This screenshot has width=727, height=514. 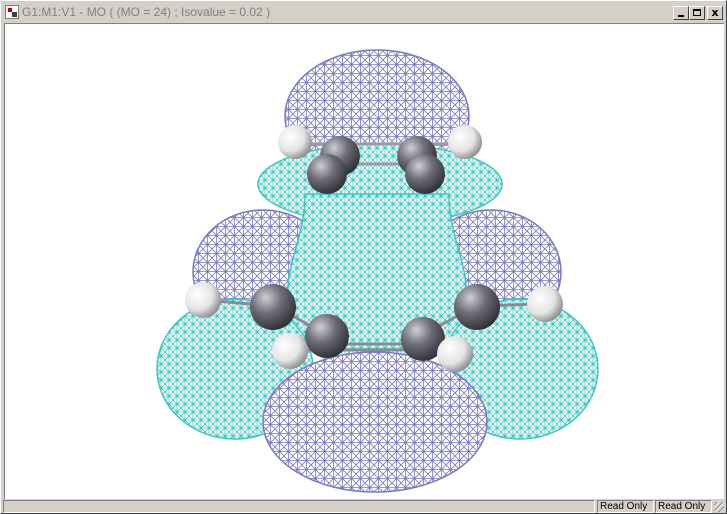 What do you see at coordinates (683, 506) in the screenshot?
I see `status-read-only-2: Read Only` at bounding box center [683, 506].